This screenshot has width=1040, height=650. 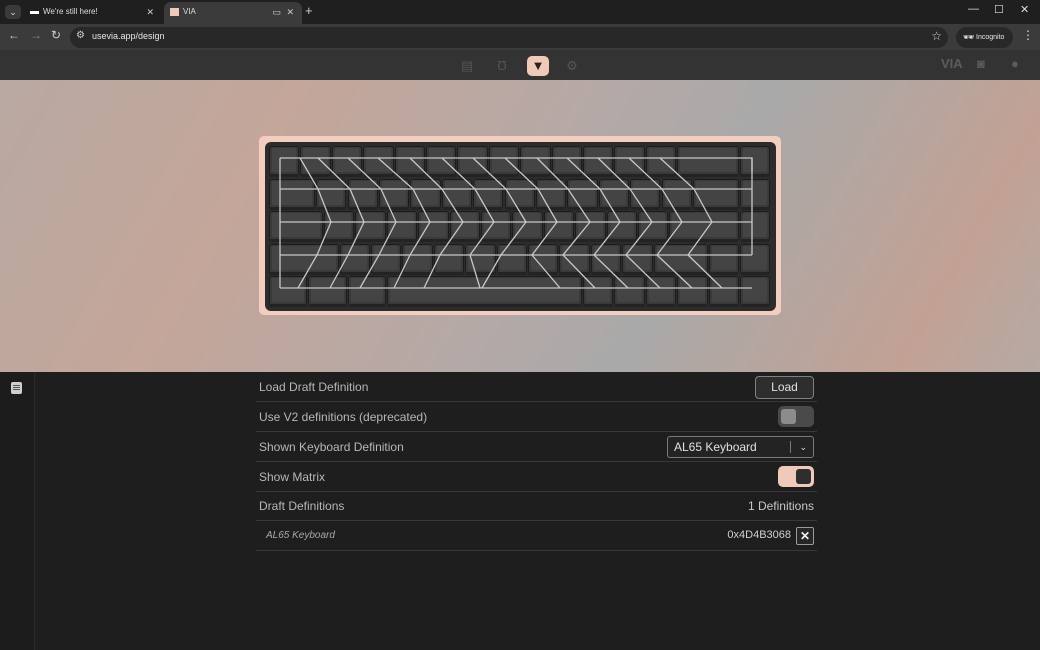 What do you see at coordinates (796, 416) in the screenshot?
I see `use-v2-toggle` at bounding box center [796, 416].